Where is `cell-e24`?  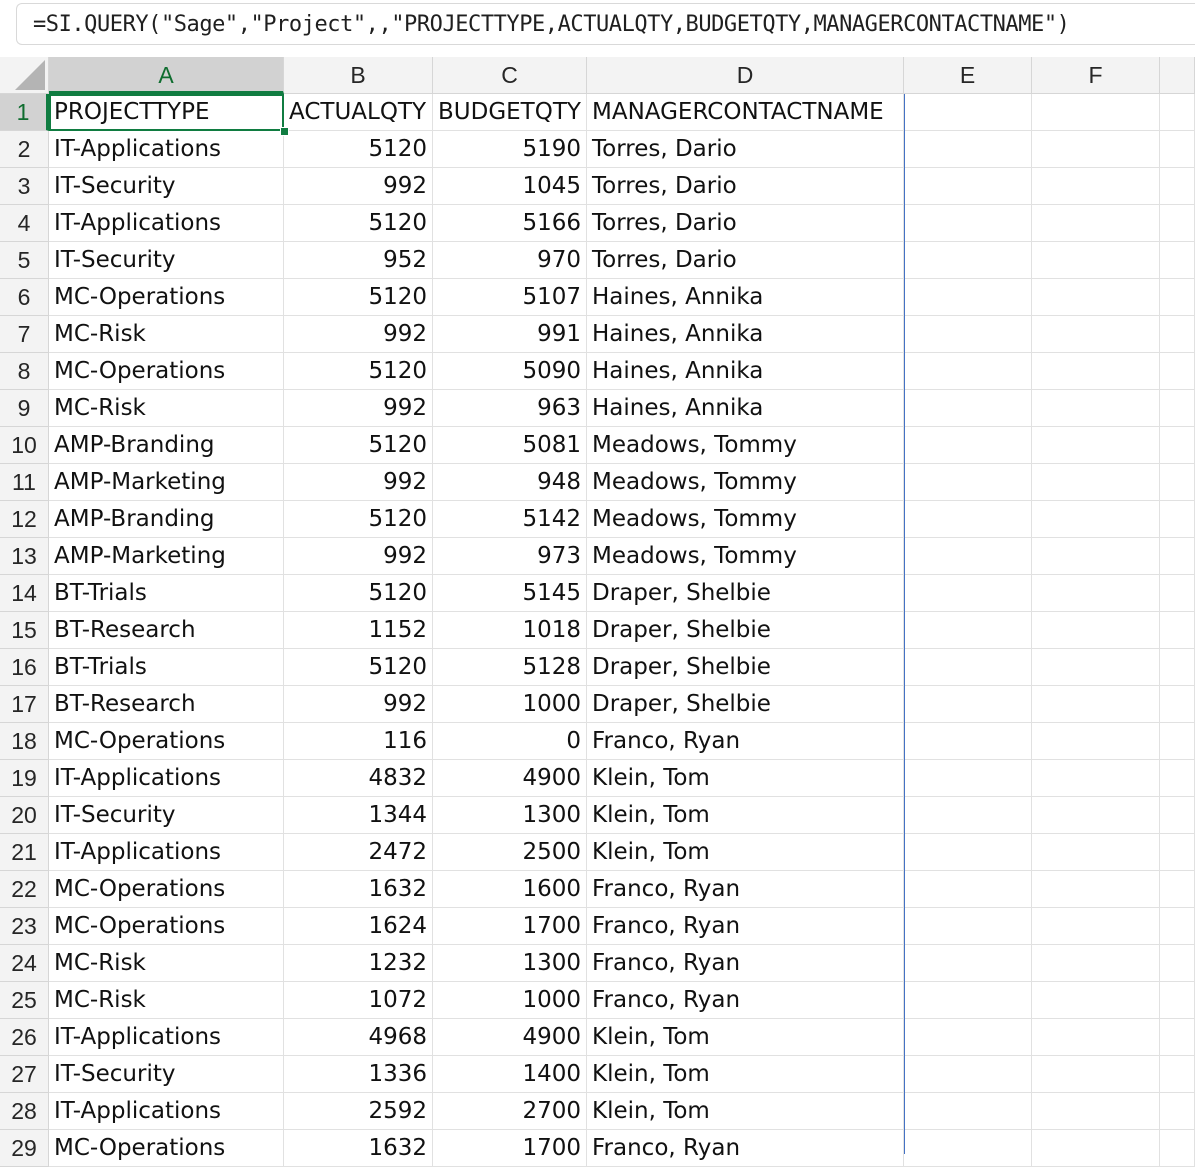
cell-e24 is located at coordinates (968, 963).